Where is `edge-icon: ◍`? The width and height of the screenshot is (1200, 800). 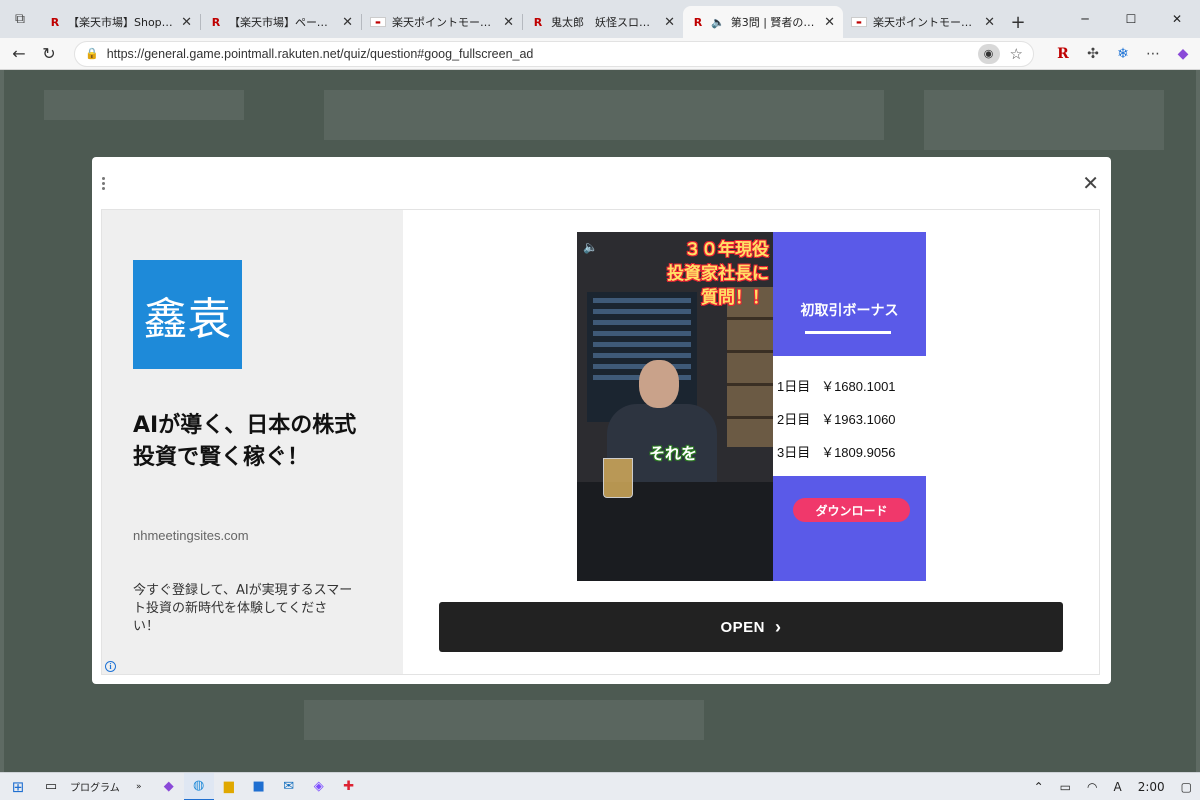 edge-icon: ◍ is located at coordinates (198, 786).